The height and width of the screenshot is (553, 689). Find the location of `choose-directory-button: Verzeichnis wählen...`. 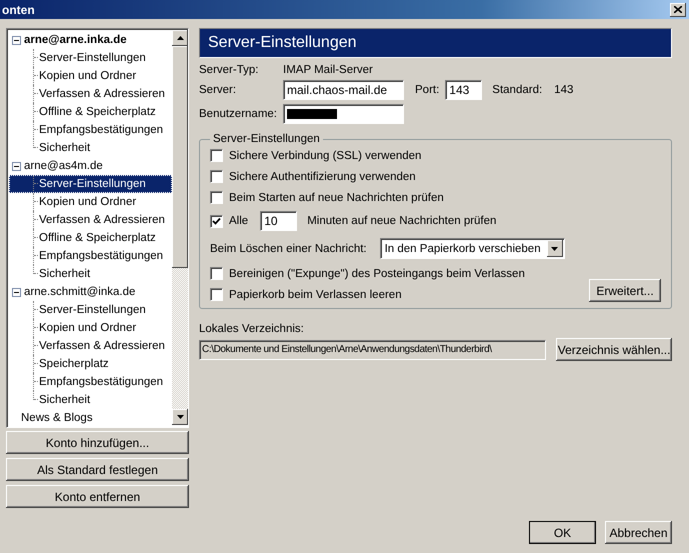

choose-directory-button: Verzeichnis wählen... is located at coordinates (614, 349).